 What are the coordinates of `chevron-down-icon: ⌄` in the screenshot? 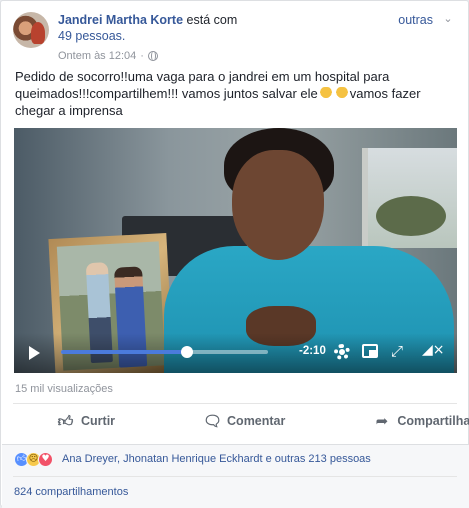 It's located at (448, 19).